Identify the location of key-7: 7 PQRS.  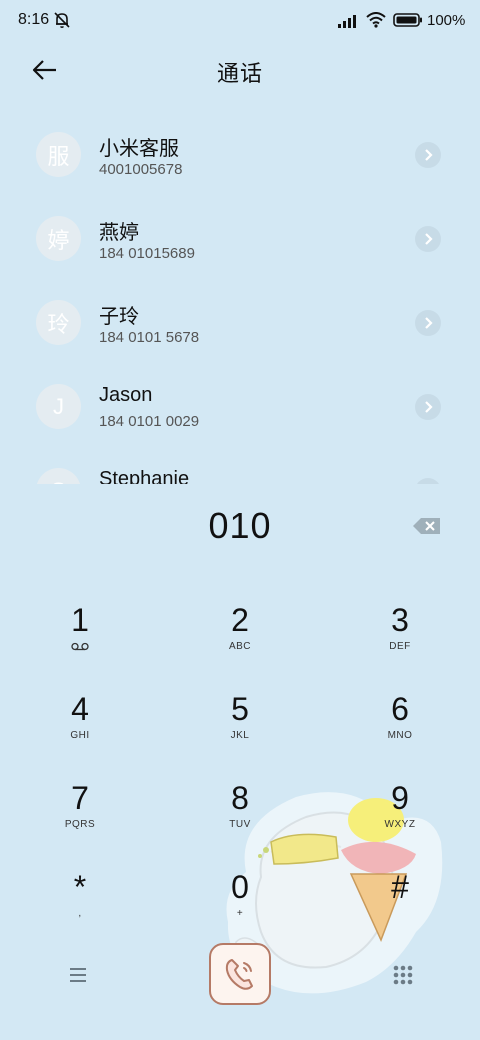
(80, 814).